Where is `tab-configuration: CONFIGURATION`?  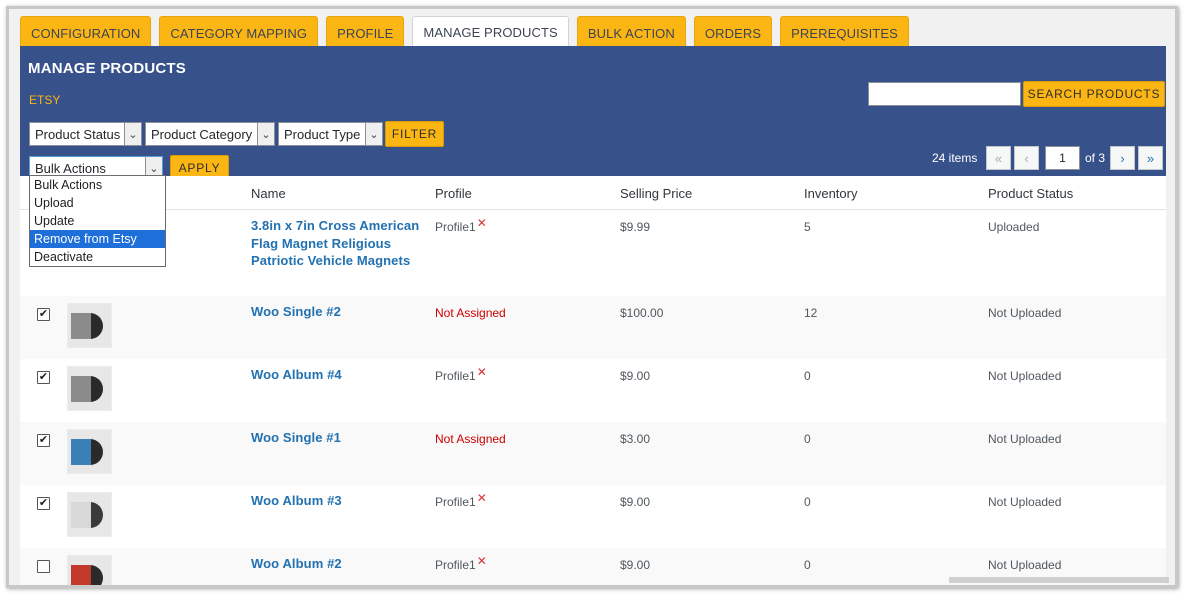
tab-configuration: CONFIGURATION is located at coordinates (86, 32).